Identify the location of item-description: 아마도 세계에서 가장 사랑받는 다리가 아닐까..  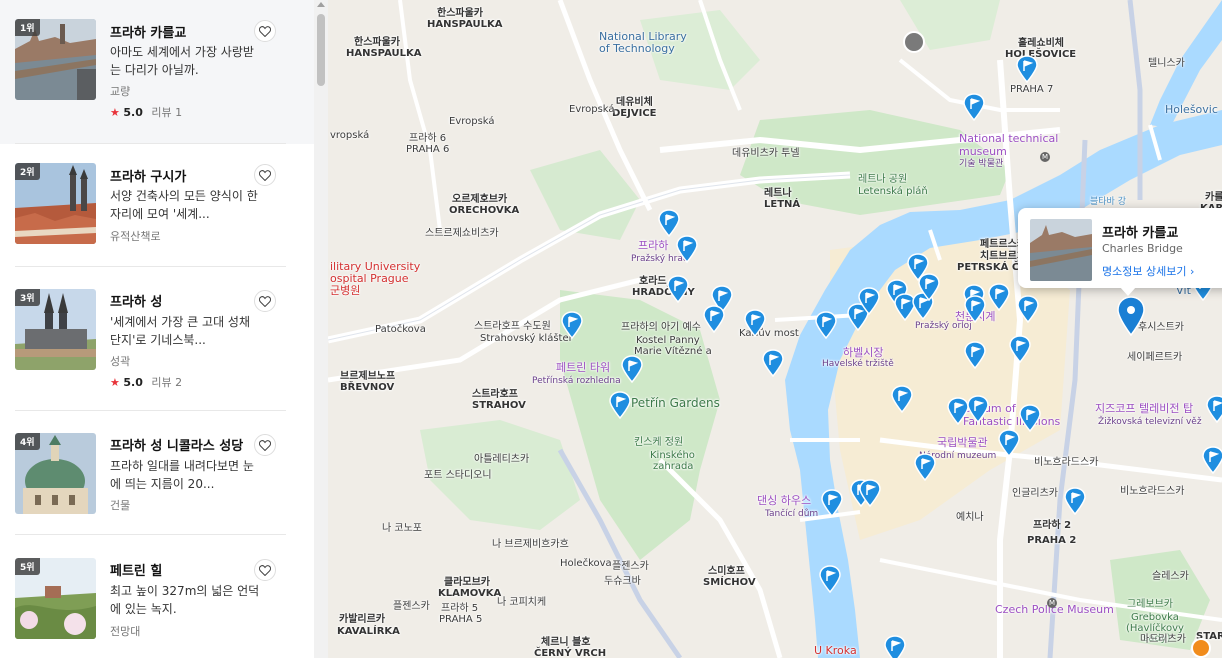
(182, 61).